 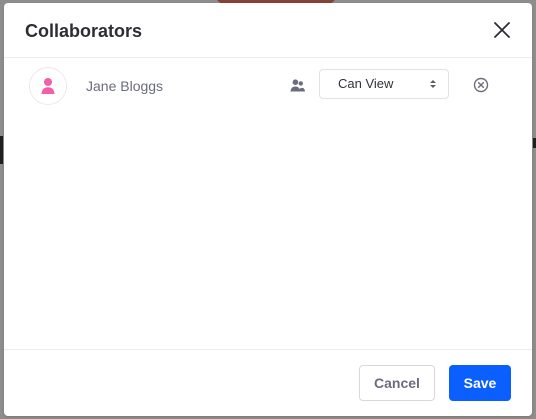 I want to click on users-icon, so click(x=297, y=85).